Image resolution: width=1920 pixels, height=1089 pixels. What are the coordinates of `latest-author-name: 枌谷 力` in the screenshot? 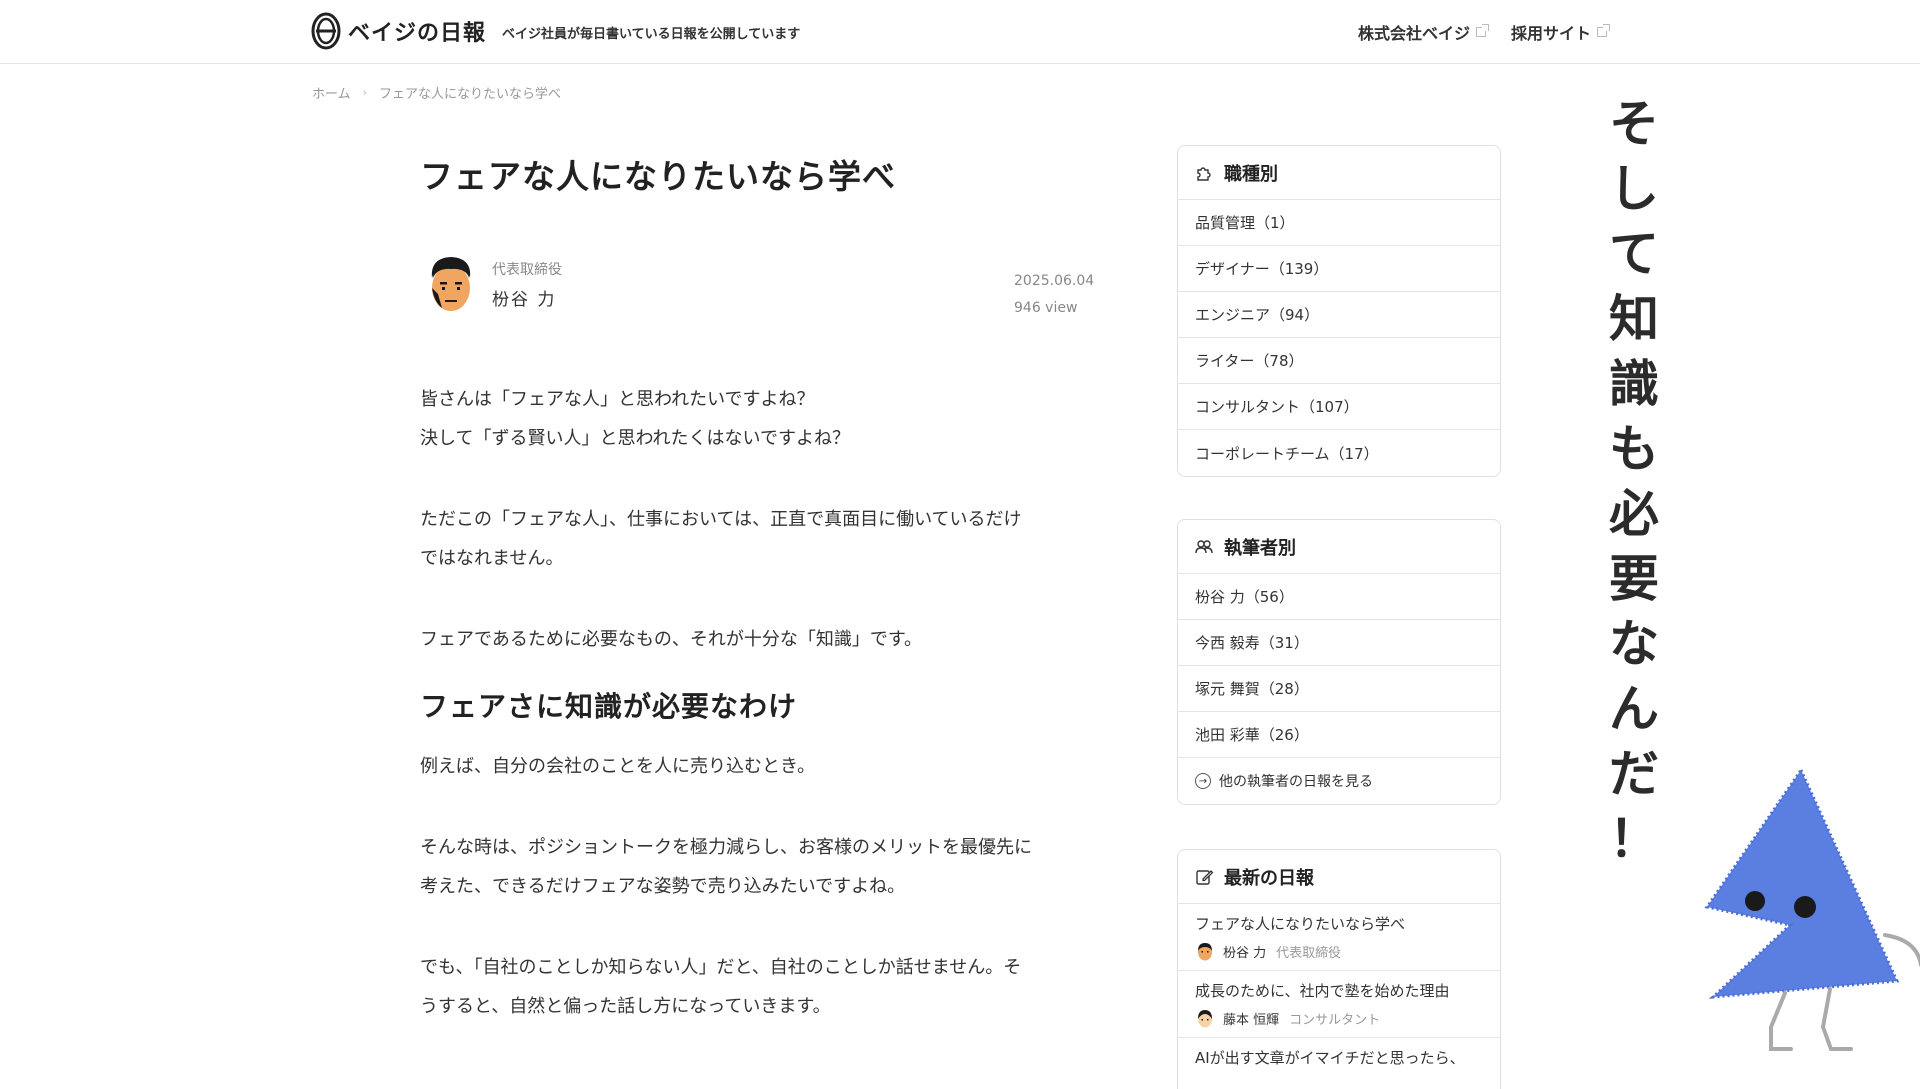 It's located at (1245, 953).